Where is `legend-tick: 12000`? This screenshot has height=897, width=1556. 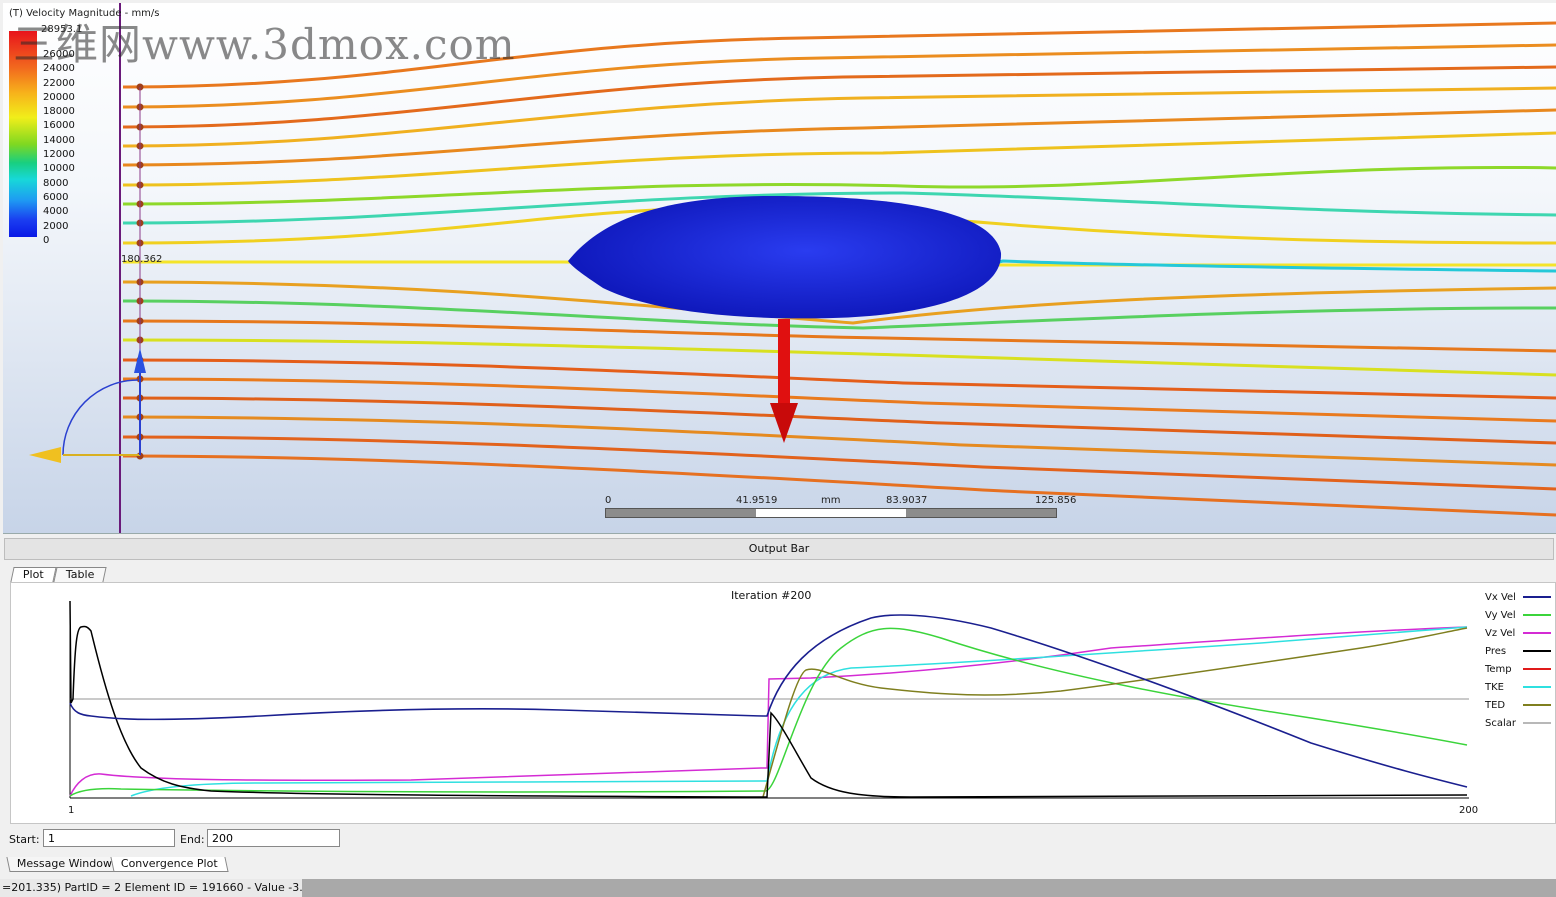
legend-tick: 12000 is located at coordinates (59, 155).